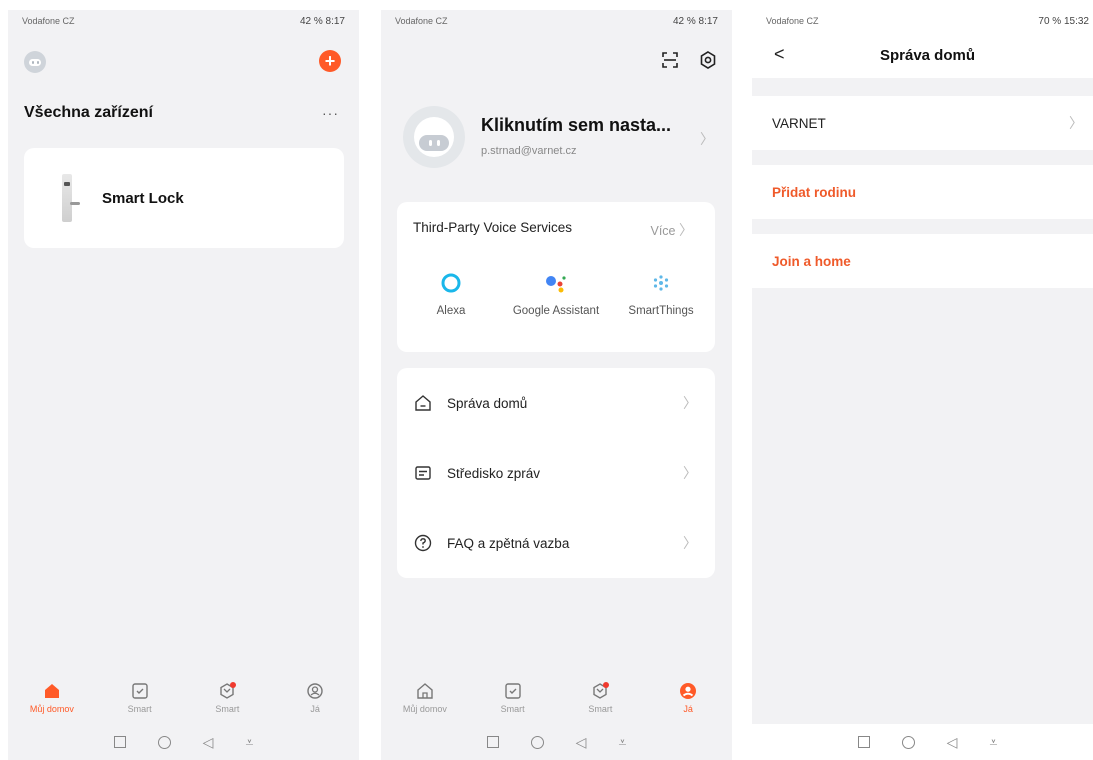 The image size is (1093, 760). What do you see at coordinates (88, 112) in the screenshot?
I see `page-title: Všechna zařízení` at bounding box center [88, 112].